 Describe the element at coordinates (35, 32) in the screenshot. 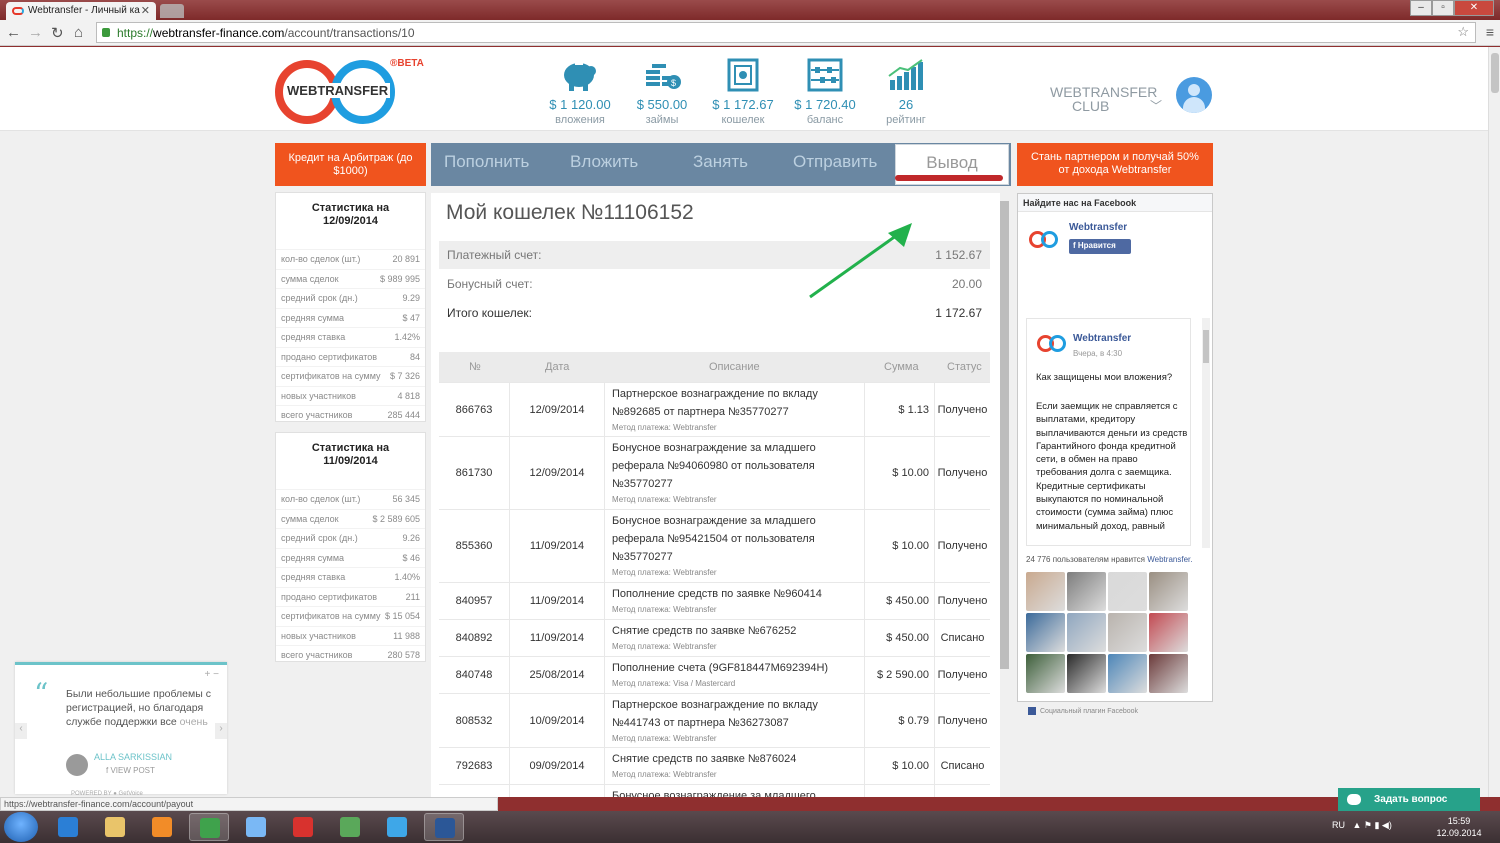

I see `forward-icon: →` at that location.